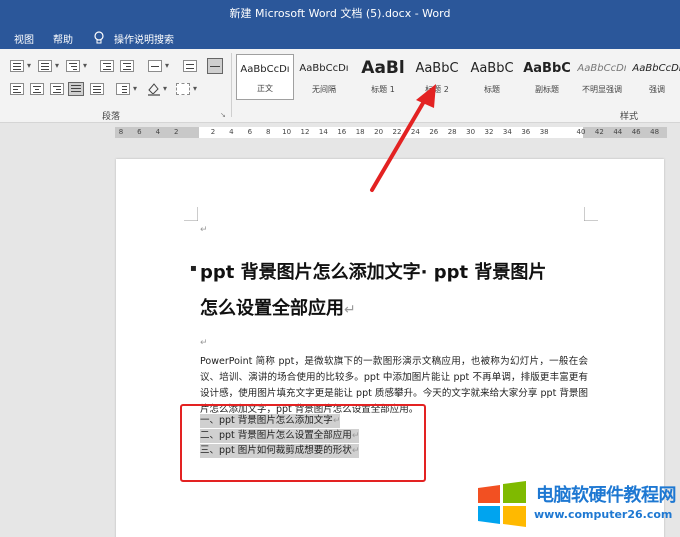 Image resolution: width=680 pixels, height=537 pixels. Describe the element at coordinates (507, 132) in the screenshot. I see `ruler-tick-label: 34` at that location.